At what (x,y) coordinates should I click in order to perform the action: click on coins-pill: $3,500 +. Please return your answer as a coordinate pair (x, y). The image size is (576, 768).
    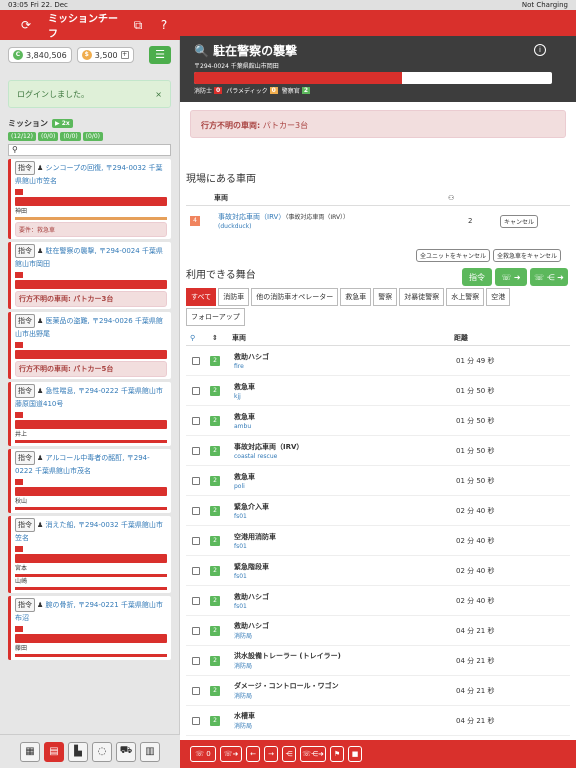
    Looking at the image, I should click on (105, 55).